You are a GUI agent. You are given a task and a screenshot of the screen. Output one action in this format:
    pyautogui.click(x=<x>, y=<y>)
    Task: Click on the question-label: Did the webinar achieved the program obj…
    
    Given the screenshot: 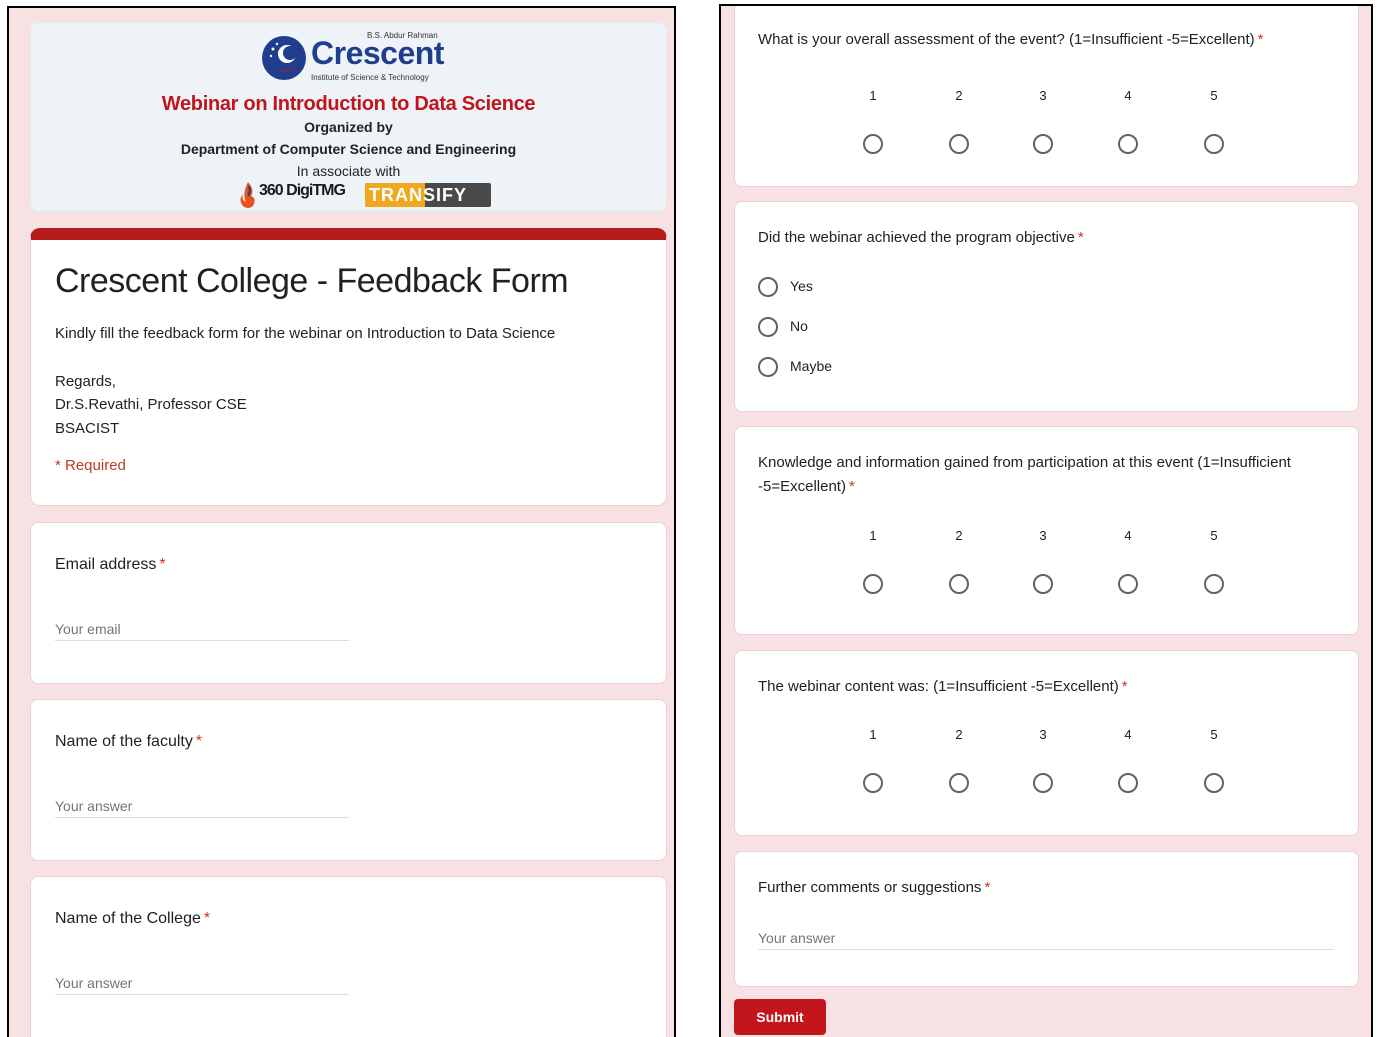 What is the action you would take?
    pyautogui.click(x=921, y=237)
    